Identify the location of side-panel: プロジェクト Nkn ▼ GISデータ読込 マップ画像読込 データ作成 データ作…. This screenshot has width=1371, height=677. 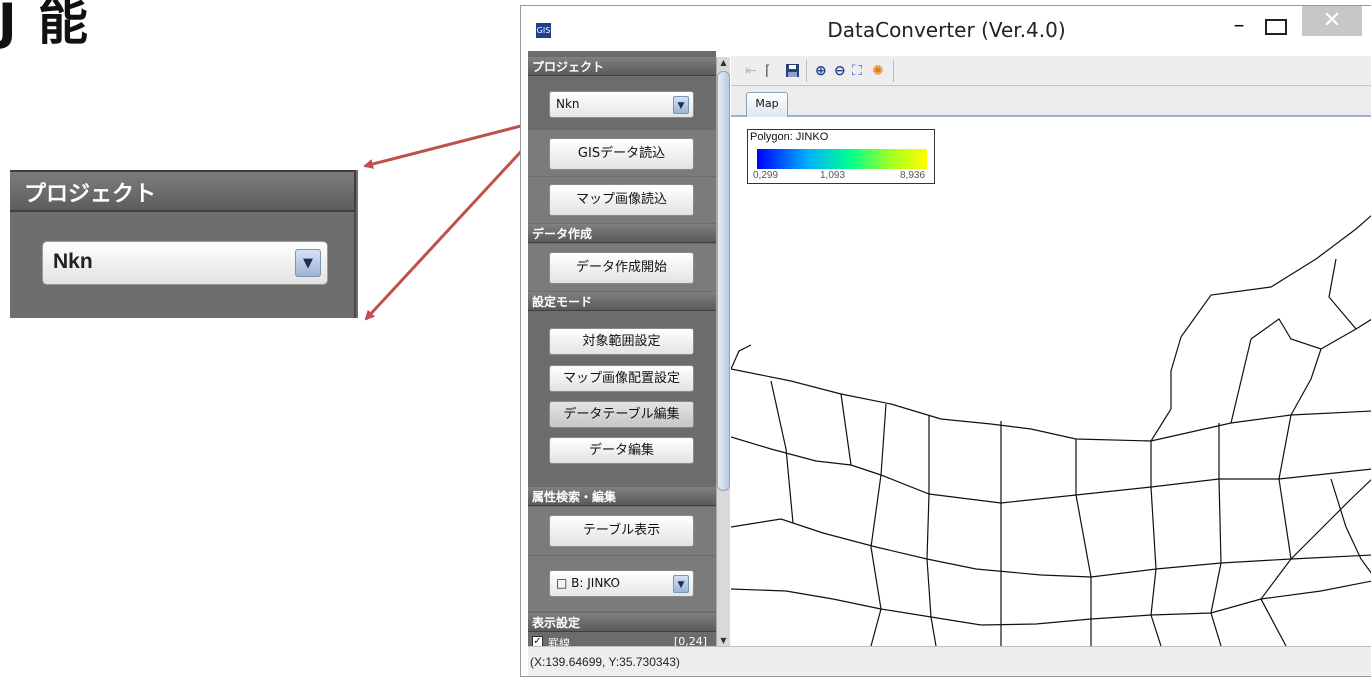
(622, 348).